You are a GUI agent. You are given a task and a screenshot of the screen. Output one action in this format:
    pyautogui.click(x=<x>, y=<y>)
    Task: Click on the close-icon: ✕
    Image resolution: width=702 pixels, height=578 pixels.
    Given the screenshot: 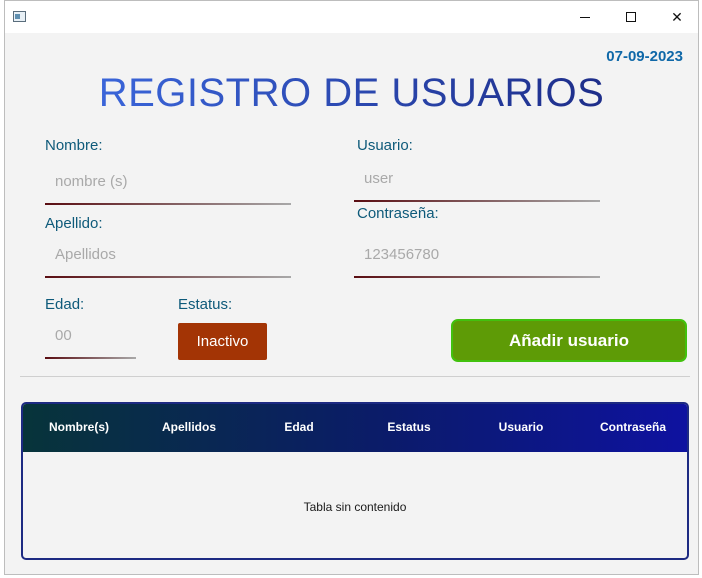 What is the action you would take?
    pyautogui.click(x=677, y=16)
    